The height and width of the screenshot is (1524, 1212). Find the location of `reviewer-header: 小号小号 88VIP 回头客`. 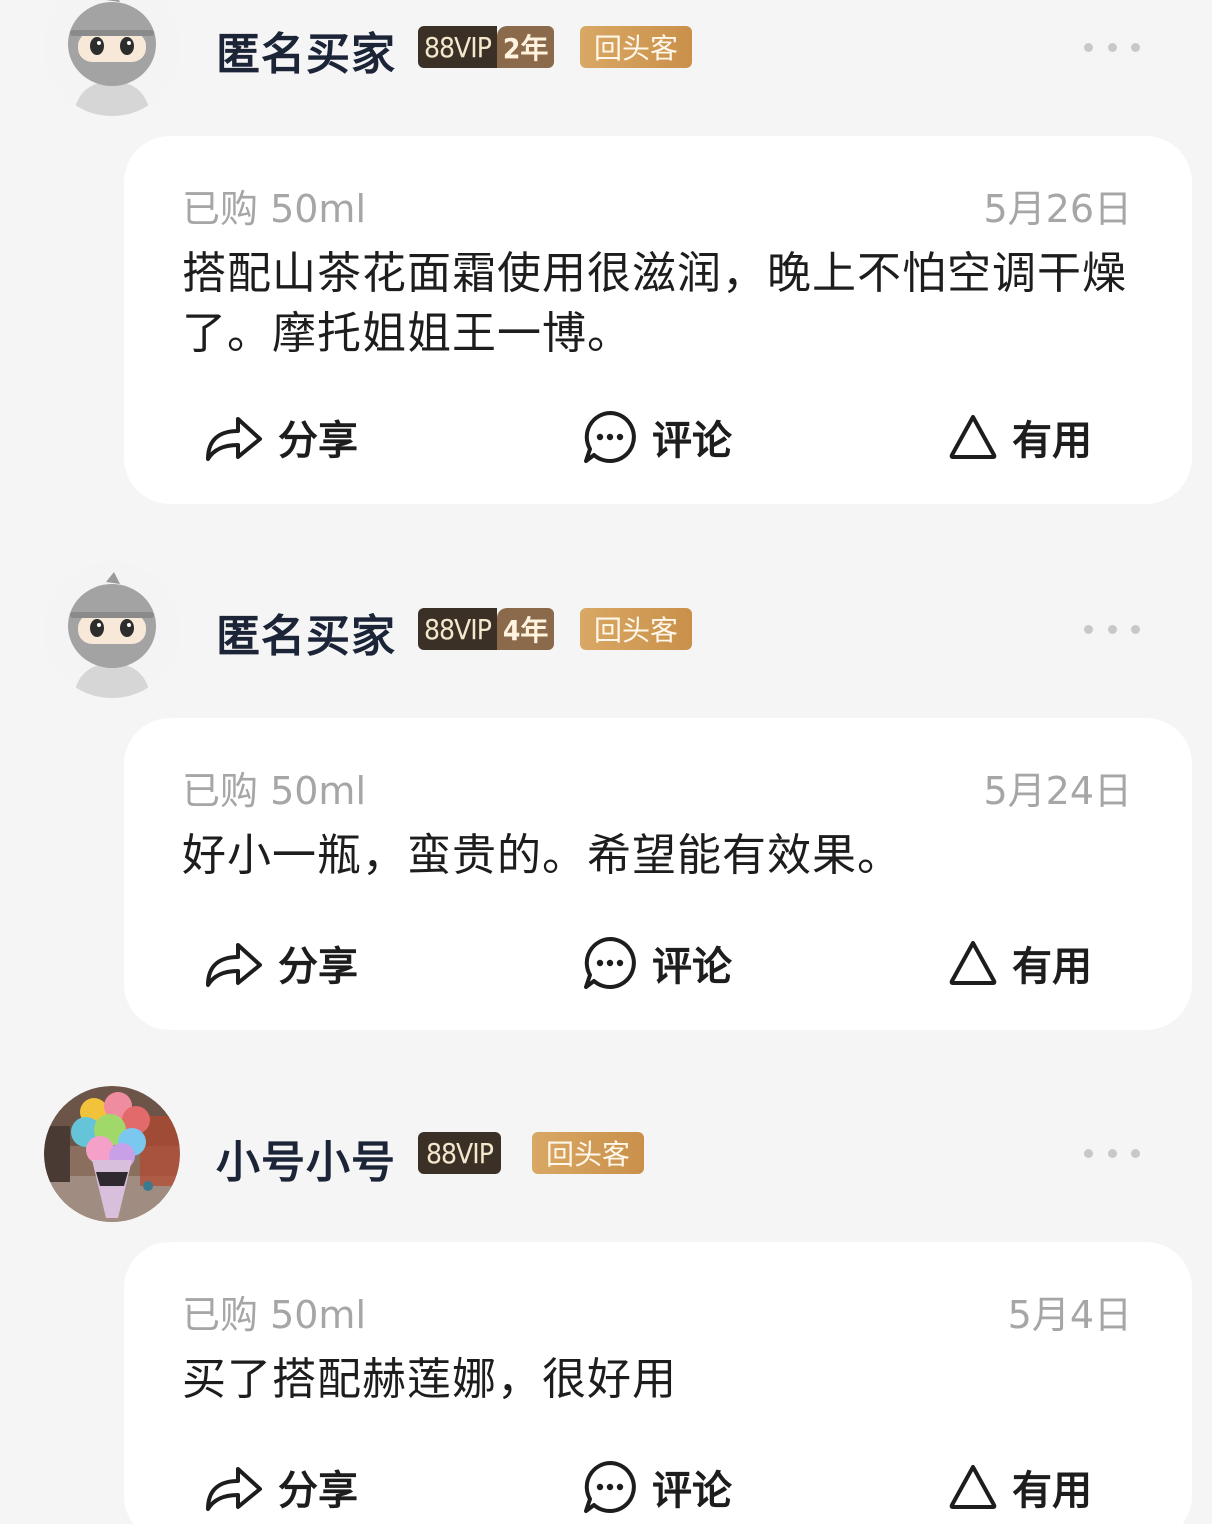

reviewer-header: 小号小号 88VIP 回头客 is located at coordinates (606, 1154).